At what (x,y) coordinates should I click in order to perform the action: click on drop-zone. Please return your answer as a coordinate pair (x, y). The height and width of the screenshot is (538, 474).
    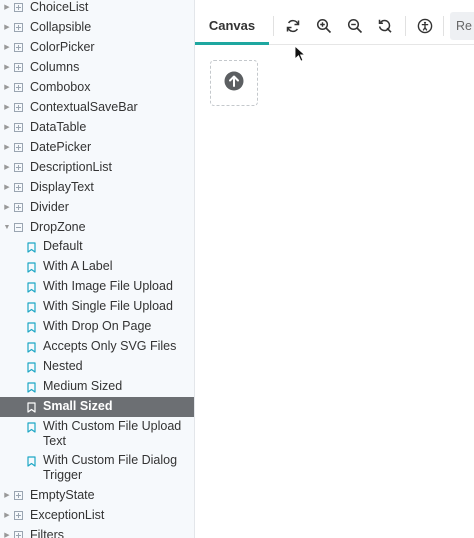
    Looking at the image, I should click on (234, 83).